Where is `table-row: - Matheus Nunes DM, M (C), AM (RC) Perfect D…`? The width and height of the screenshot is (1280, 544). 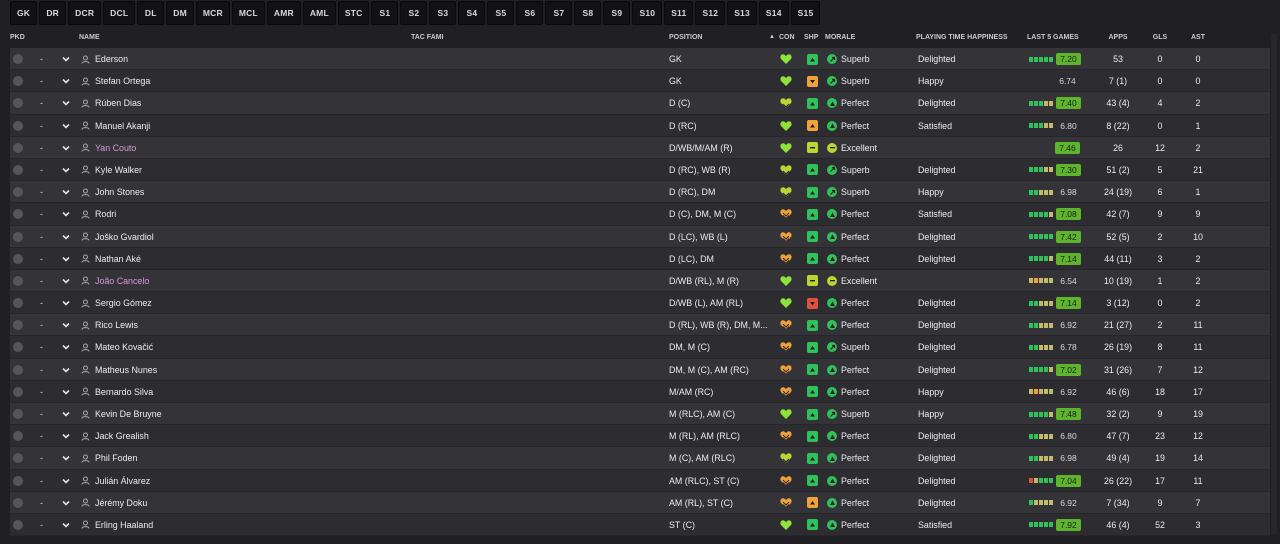 table-row: - Matheus Nunes DM, M (C), AM (RC) Perfect D… is located at coordinates (640, 370).